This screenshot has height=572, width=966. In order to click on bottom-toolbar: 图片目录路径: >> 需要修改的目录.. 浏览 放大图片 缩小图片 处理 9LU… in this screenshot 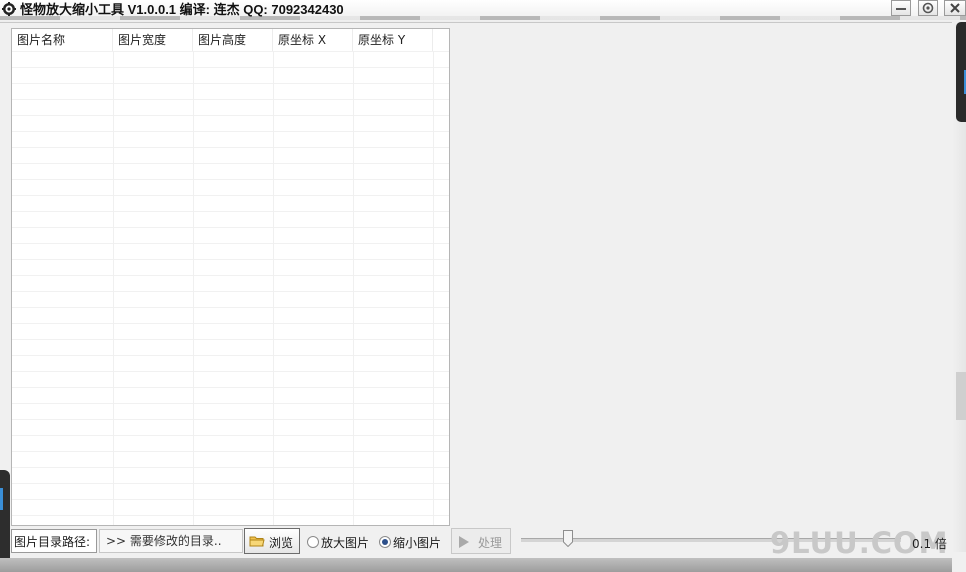, I will do `click(483, 543)`.